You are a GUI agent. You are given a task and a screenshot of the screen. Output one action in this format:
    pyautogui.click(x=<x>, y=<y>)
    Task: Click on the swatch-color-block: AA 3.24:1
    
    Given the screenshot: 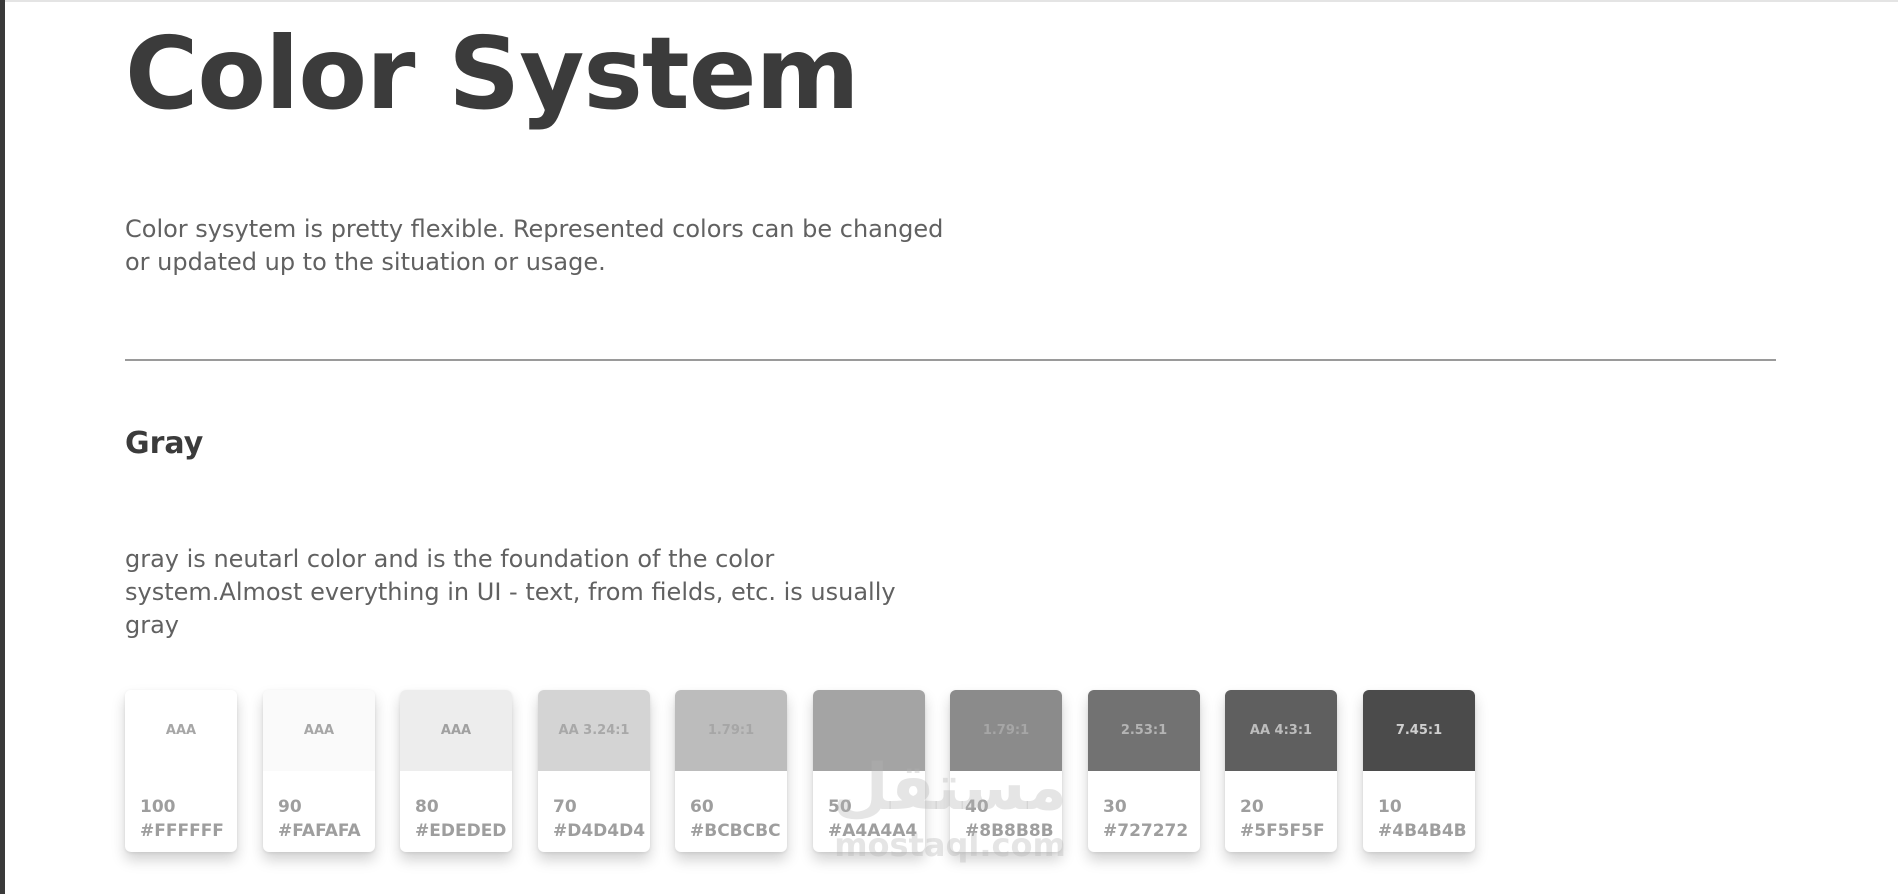 What is the action you would take?
    pyautogui.click(x=594, y=730)
    